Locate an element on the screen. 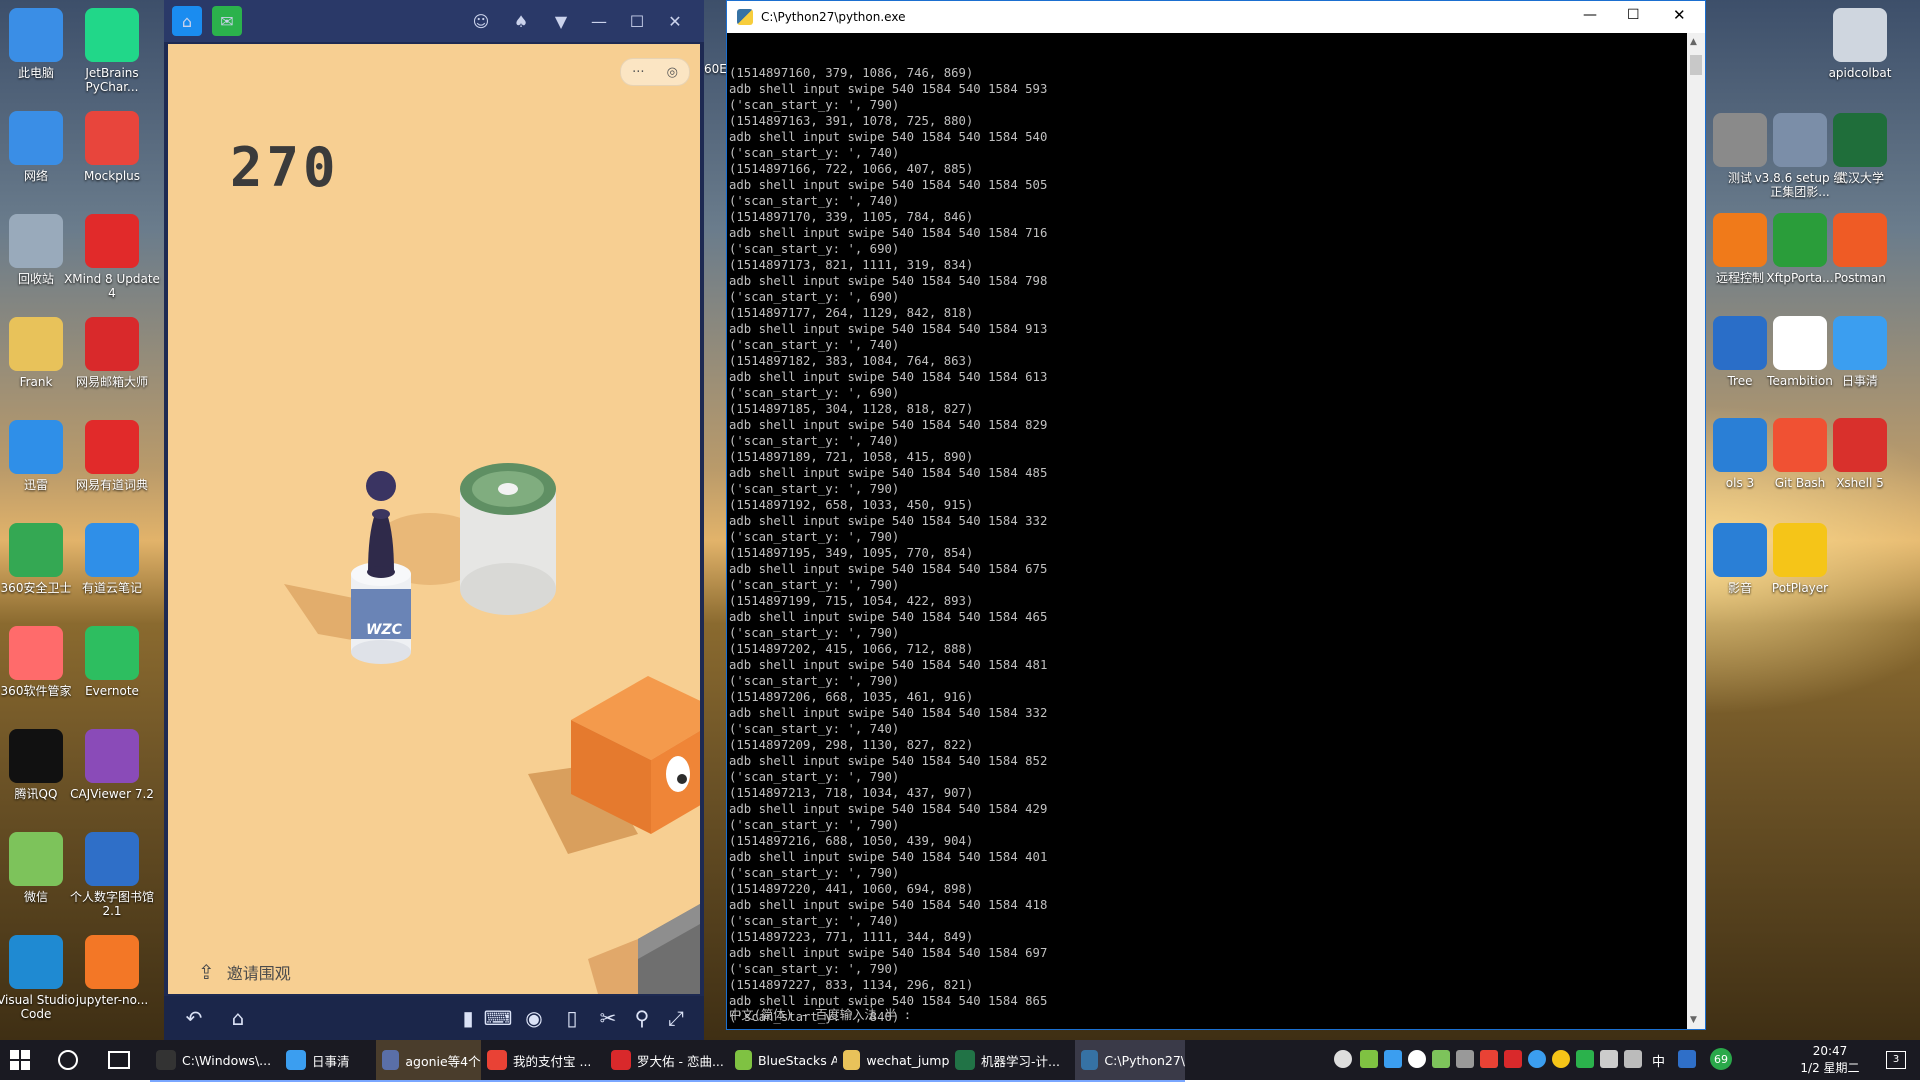  whu-logo-icon is located at coordinates (1860, 140).